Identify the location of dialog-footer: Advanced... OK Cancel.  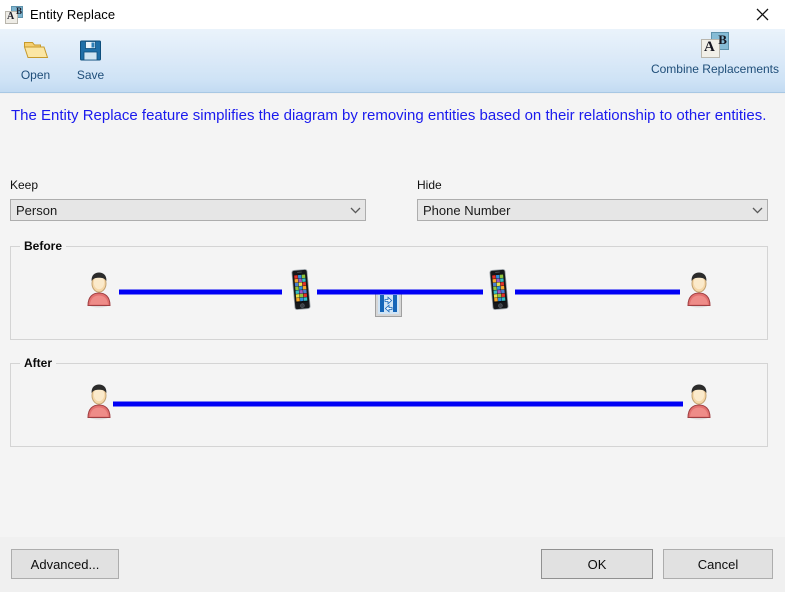
(392, 564).